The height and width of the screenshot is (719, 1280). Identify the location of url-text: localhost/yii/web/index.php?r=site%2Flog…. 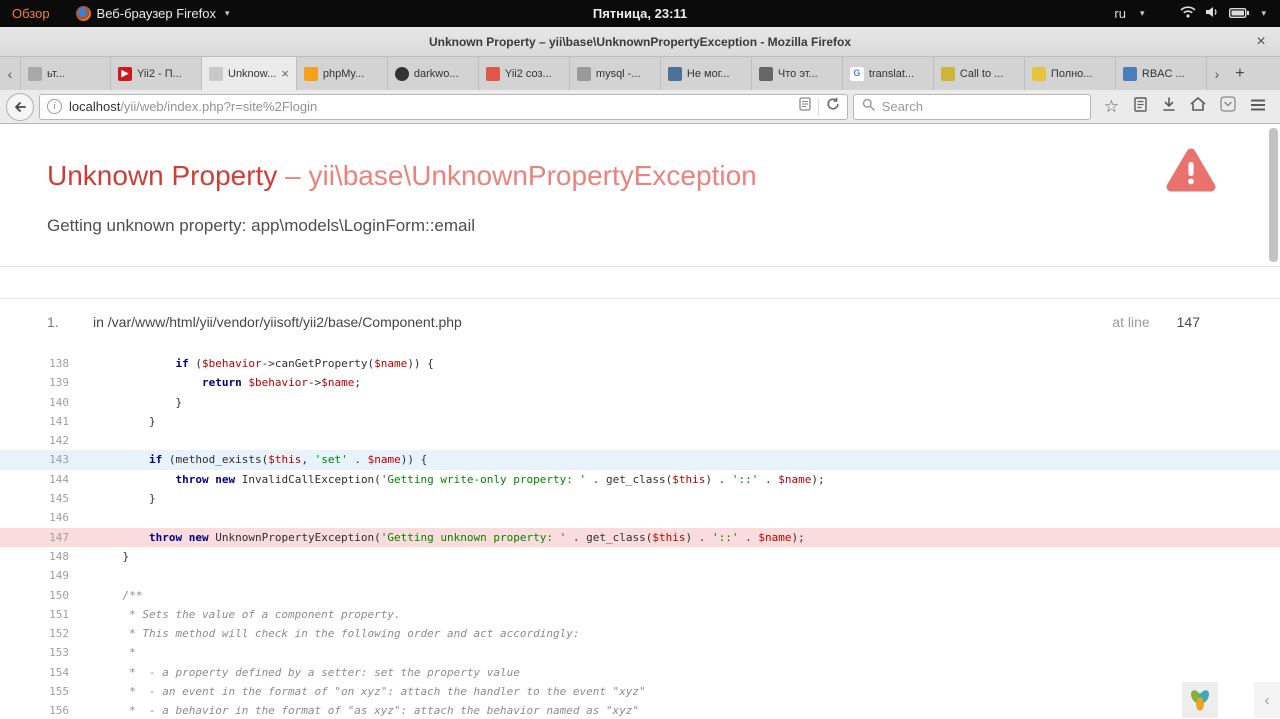
(430, 106).